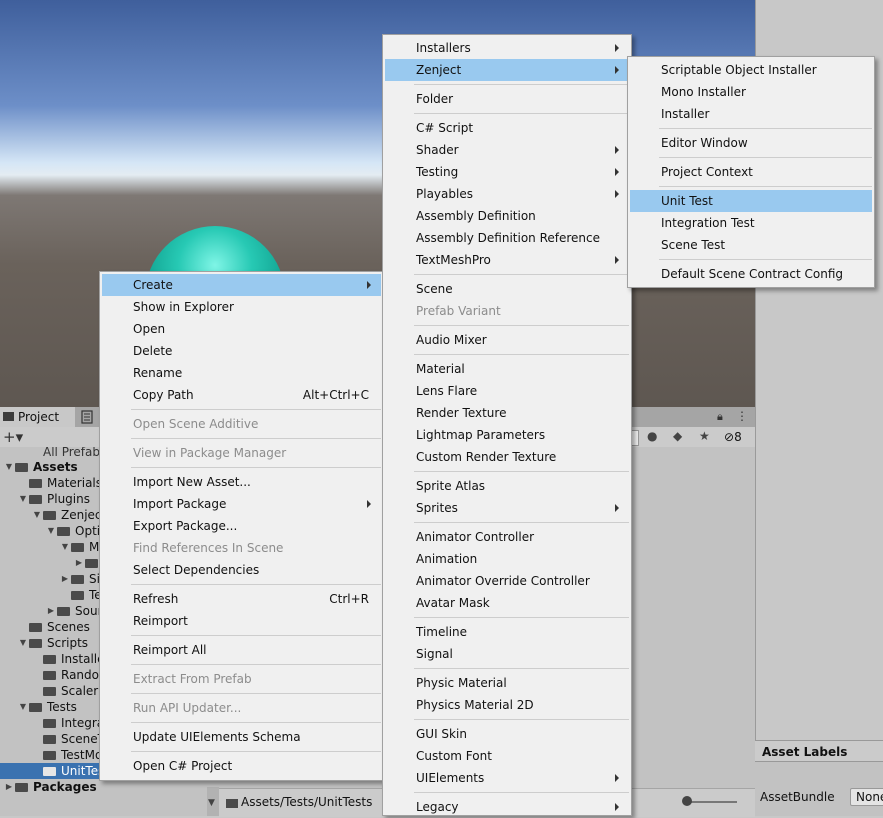 Image resolution: width=883 pixels, height=818 pixels. What do you see at coordinates (507, 705) in the screenshot?
I see `menu-item-physics-material-2d: Physics Material 2D` at bounding box center [507, 705].